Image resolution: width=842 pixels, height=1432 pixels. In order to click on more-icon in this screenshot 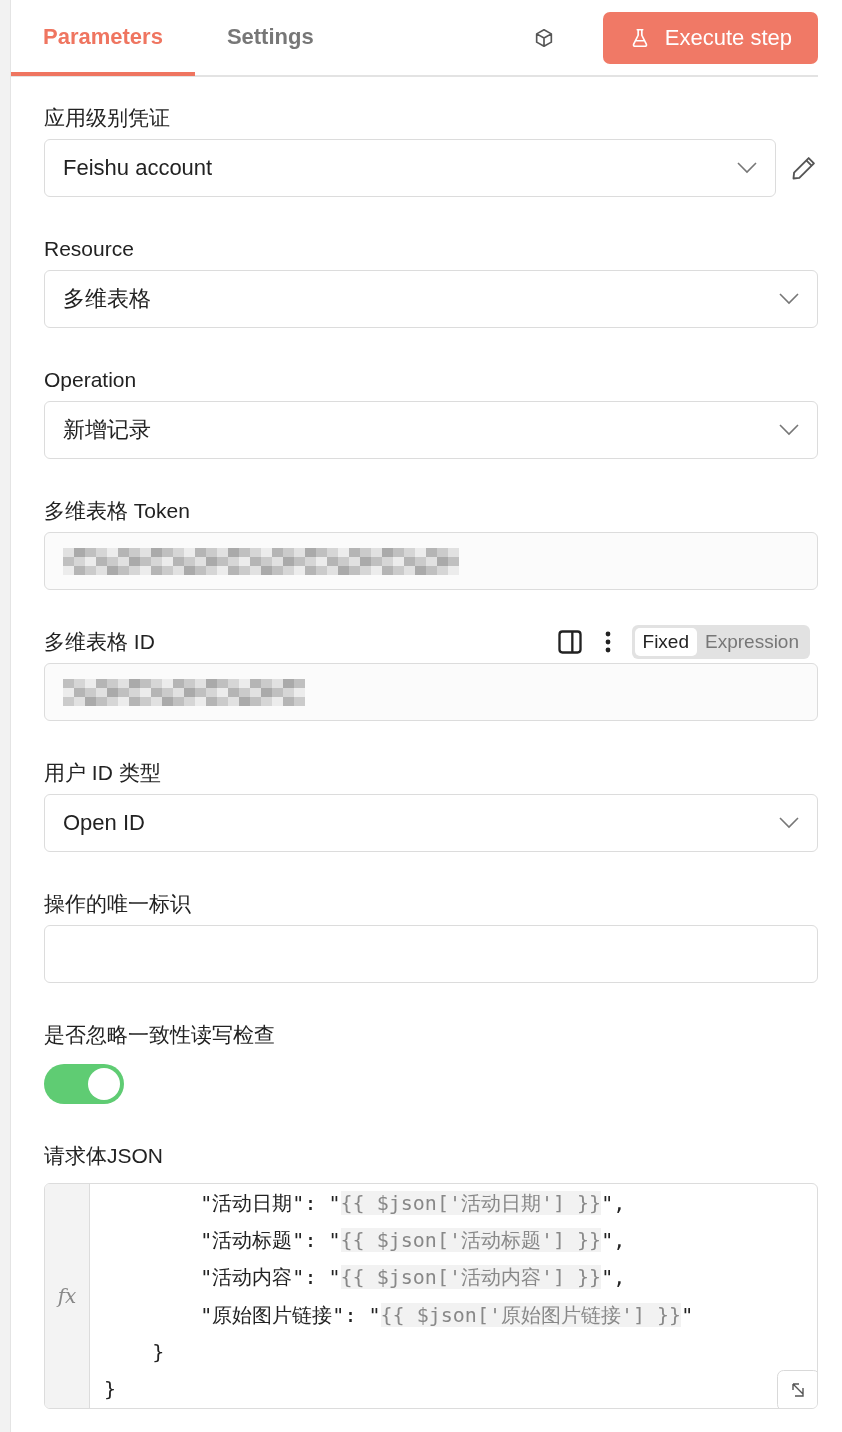, I will do `click(607, 642)`.